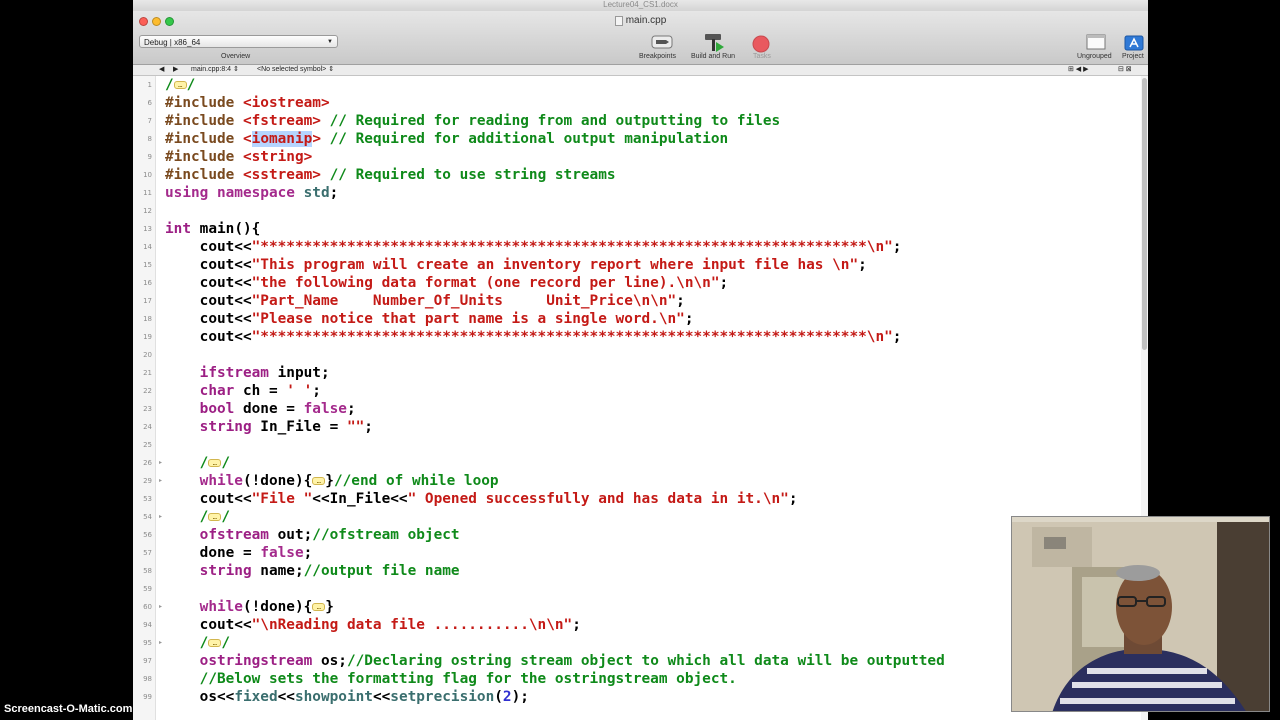 The image size is (1280, 720). I want to click on code-line: 57 done = false;, so click(635, 553).